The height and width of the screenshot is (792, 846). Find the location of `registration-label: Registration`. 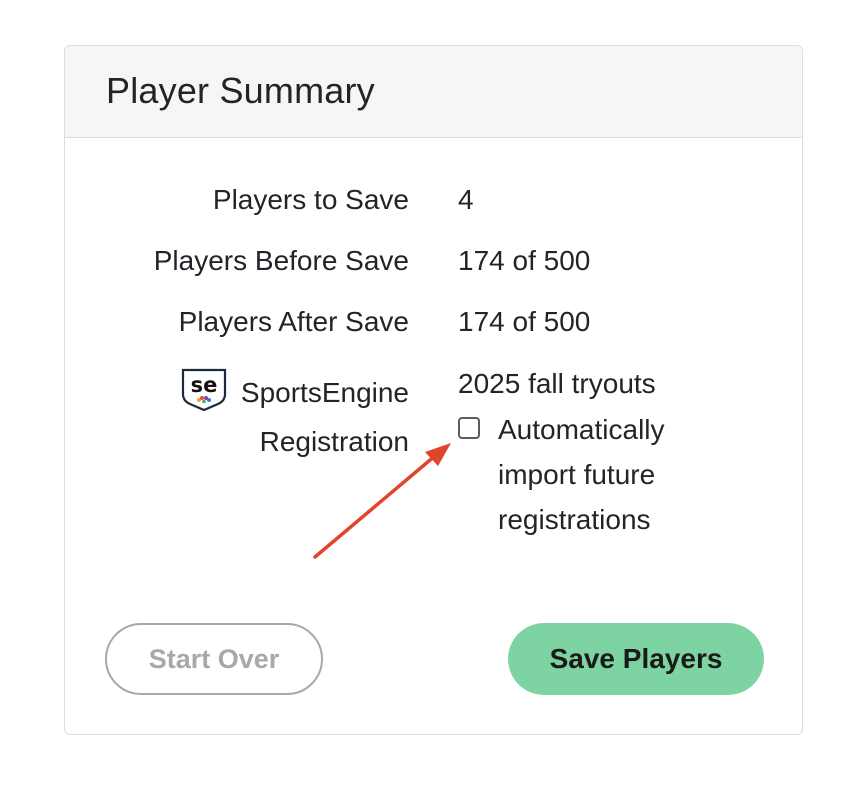

registration-label: Registration is located at coordinates (334, 441).